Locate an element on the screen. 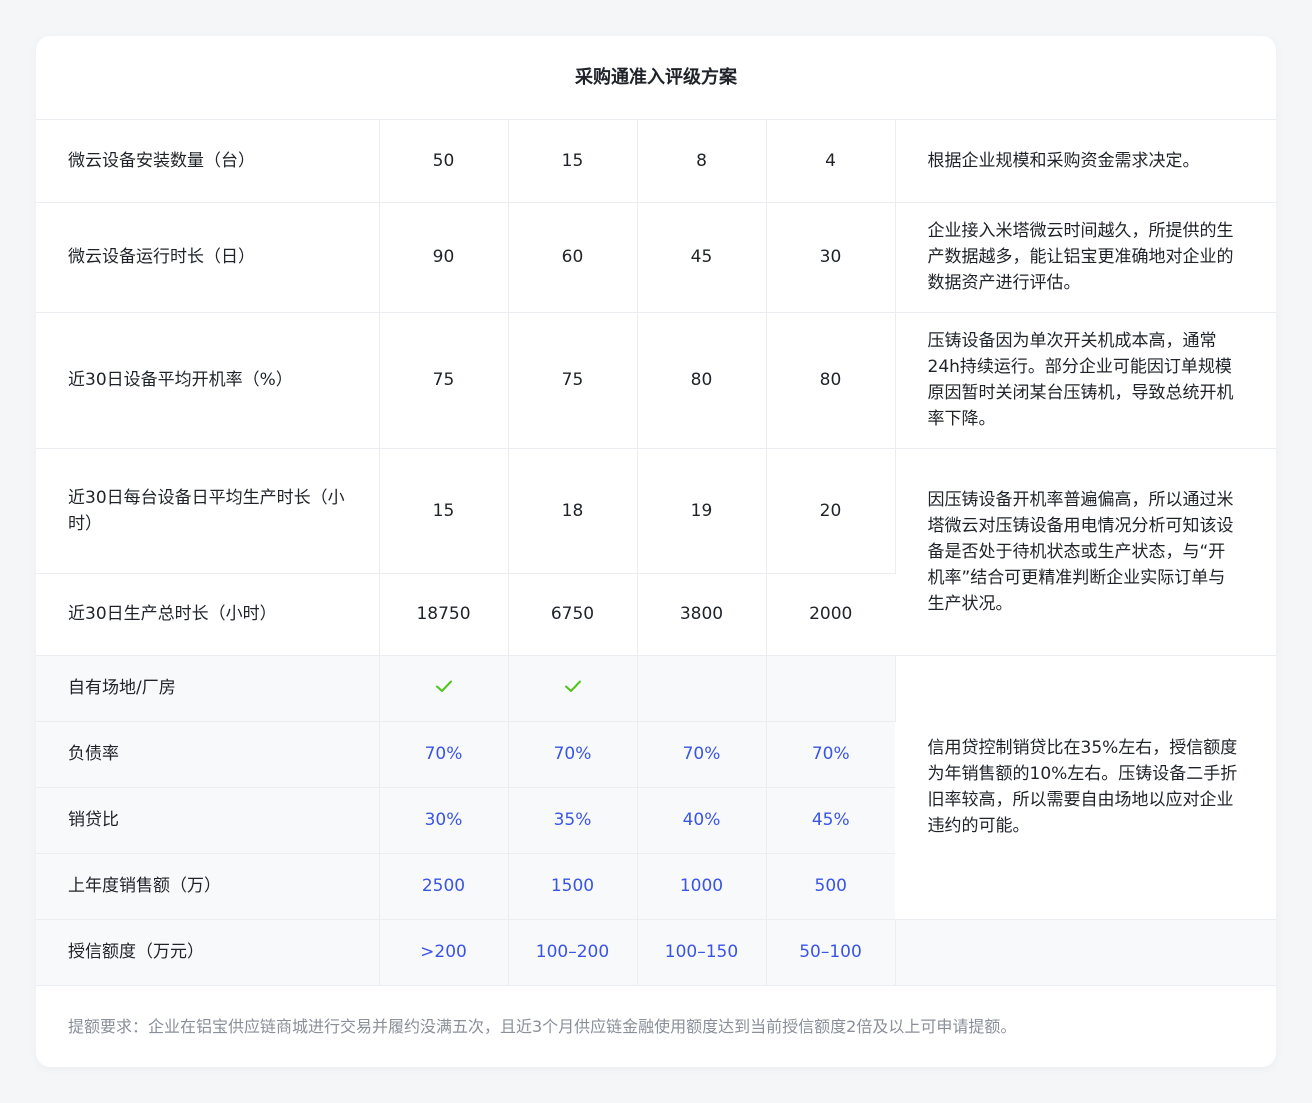 The image size is (1312, 1103). table-cell: 90 is located at coordinates (444, 257).